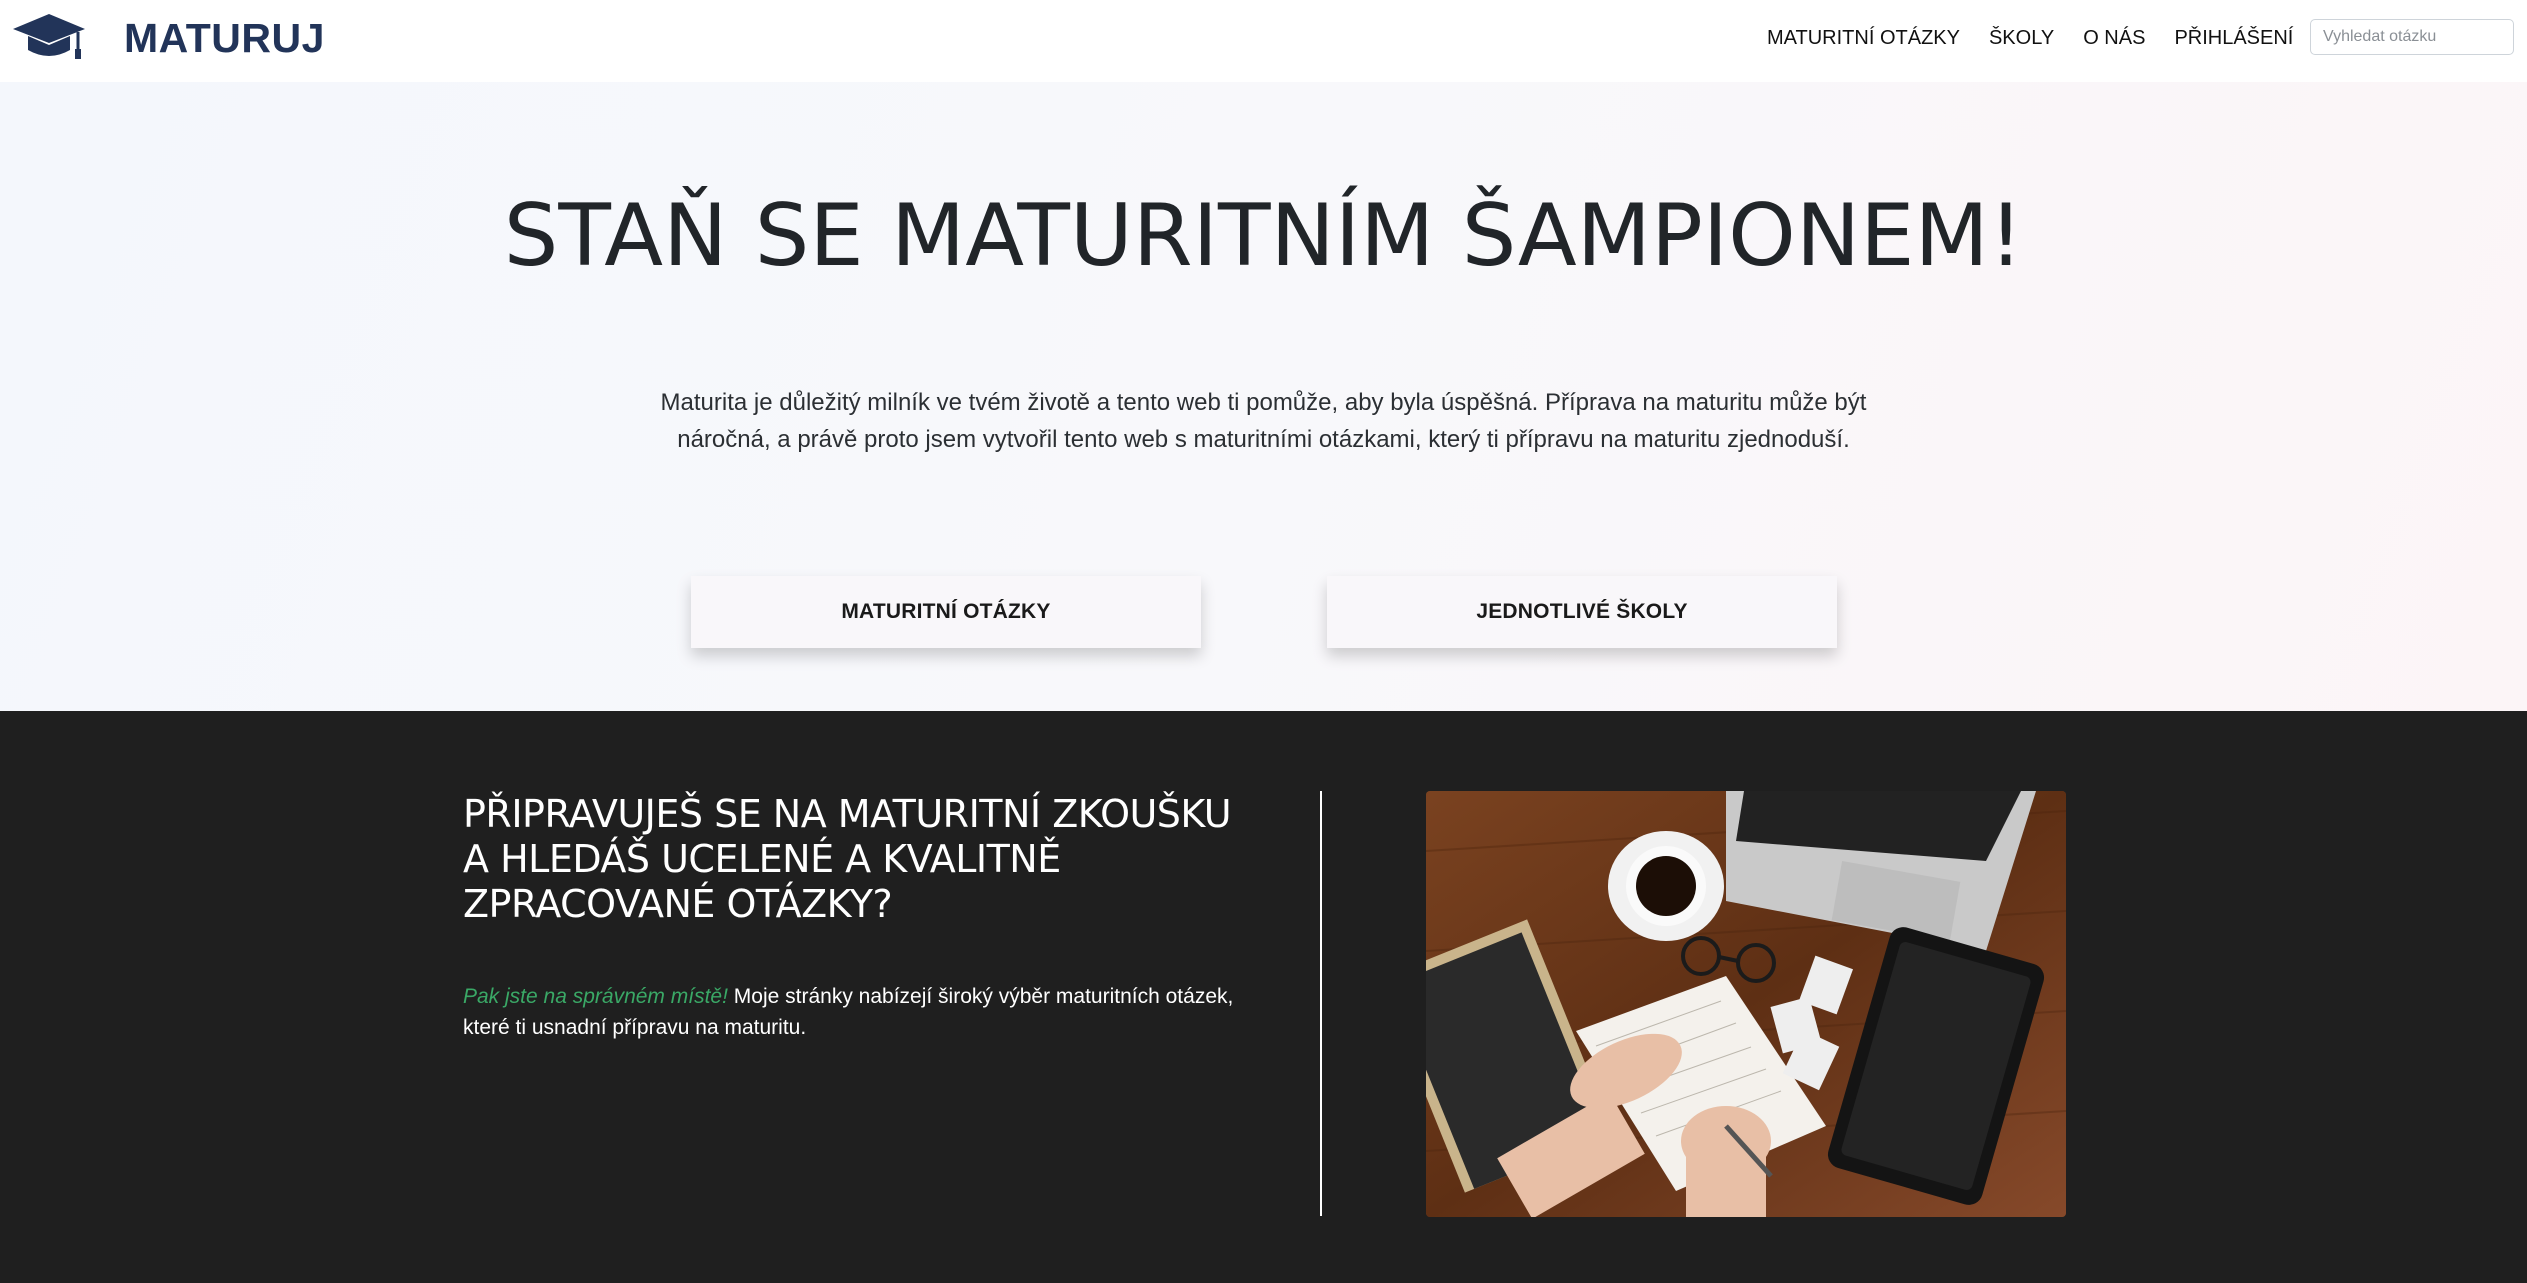  Describe the element at coordinates (1263, 236) in the screenshot. I see `hero-title: STAŇ SE MATURITNÍM ŠAMPIONEM!` at that location.